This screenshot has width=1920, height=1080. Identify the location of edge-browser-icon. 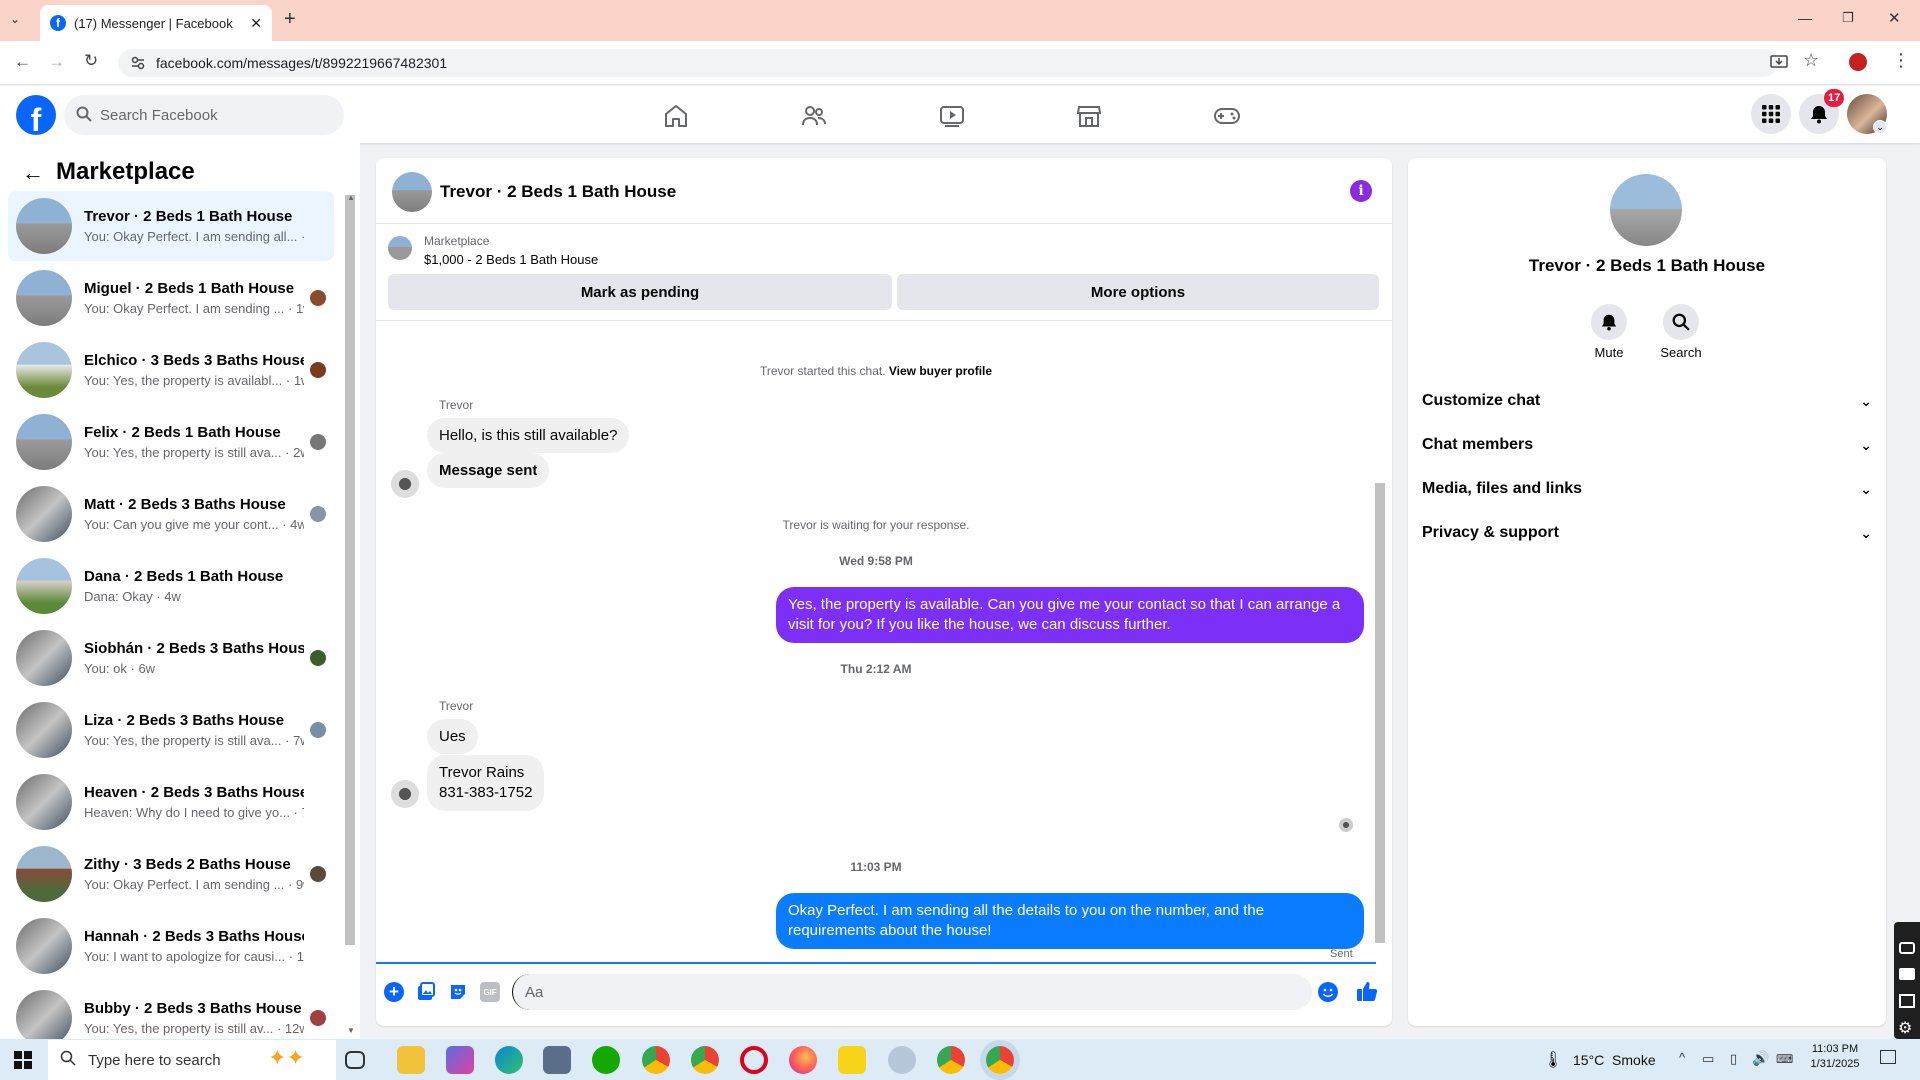
(509, 1060).